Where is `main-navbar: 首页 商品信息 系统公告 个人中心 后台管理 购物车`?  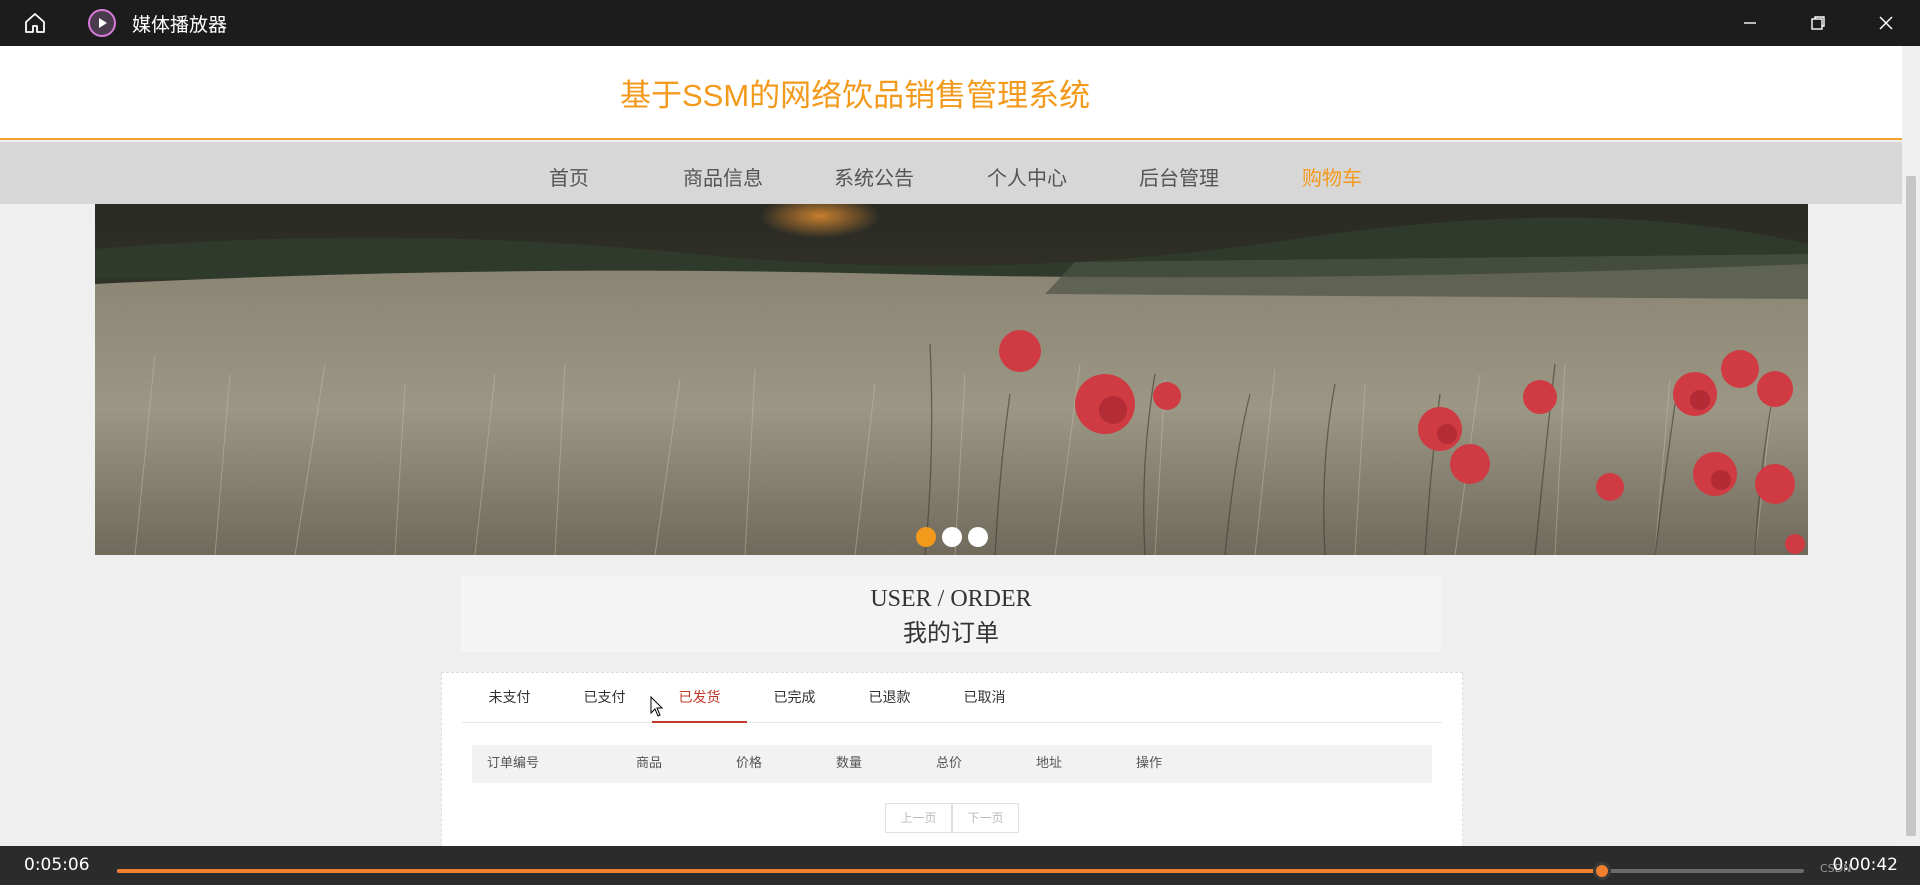 main-navbar: 首页 商品信息 系统公告 个人中心 后台管理 购物车 is located at coordinates (951, 173).